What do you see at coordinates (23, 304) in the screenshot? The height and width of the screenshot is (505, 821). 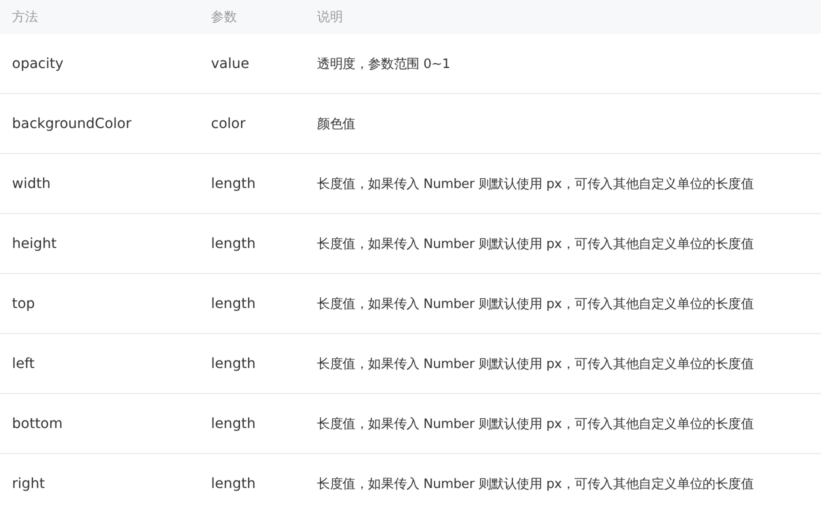 I see `table-cell: top` at bounding box center [23, 304].